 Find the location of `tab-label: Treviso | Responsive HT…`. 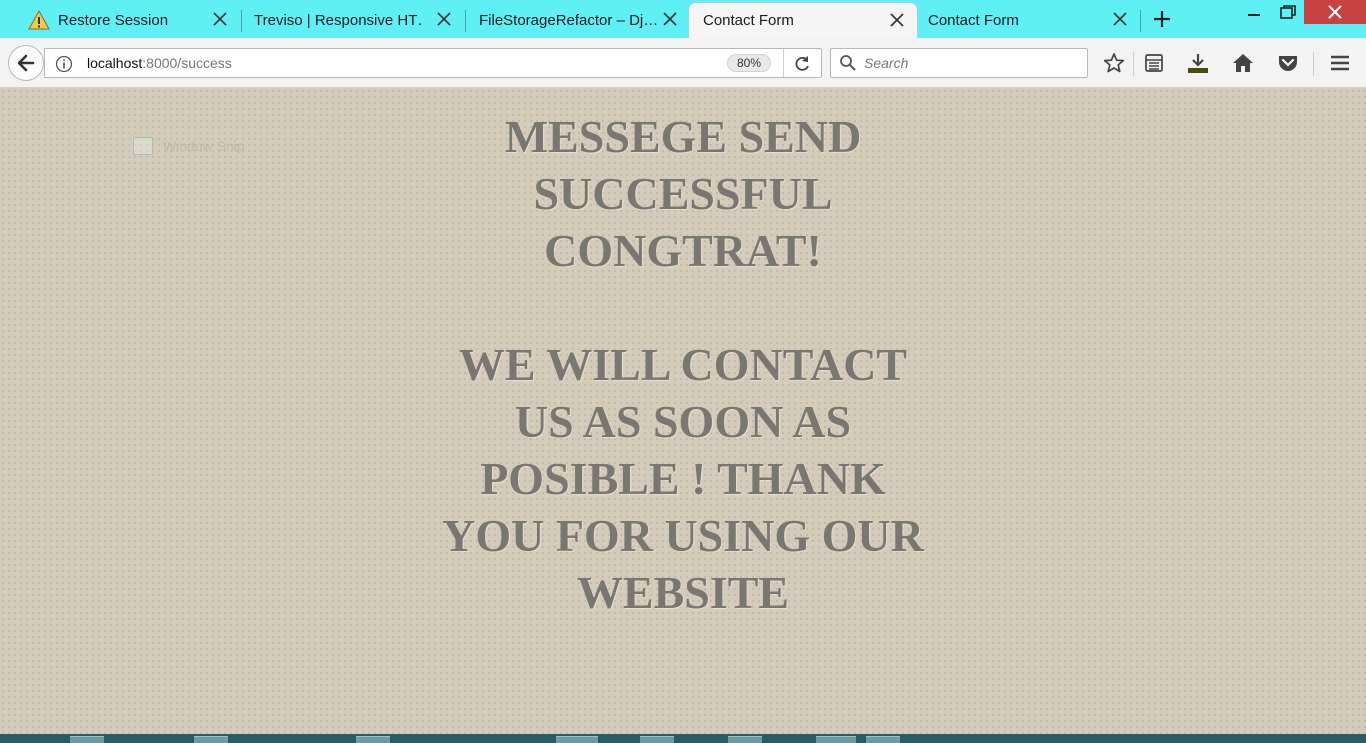

tab-label: Treviso | Responsive HT… is located at coordinates (339, 20).